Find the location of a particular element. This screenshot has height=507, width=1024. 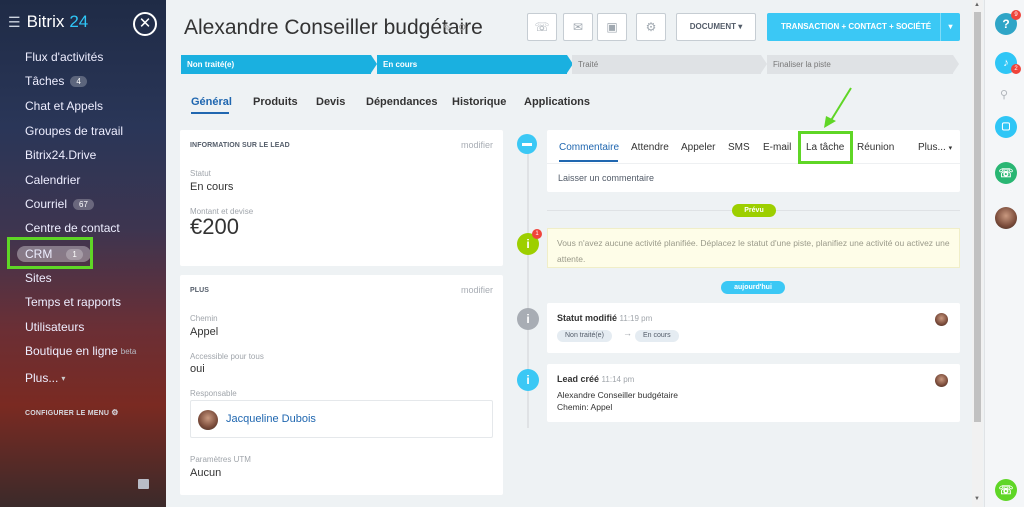

call-icon: ☏ is located at coordinates (1006, 490).